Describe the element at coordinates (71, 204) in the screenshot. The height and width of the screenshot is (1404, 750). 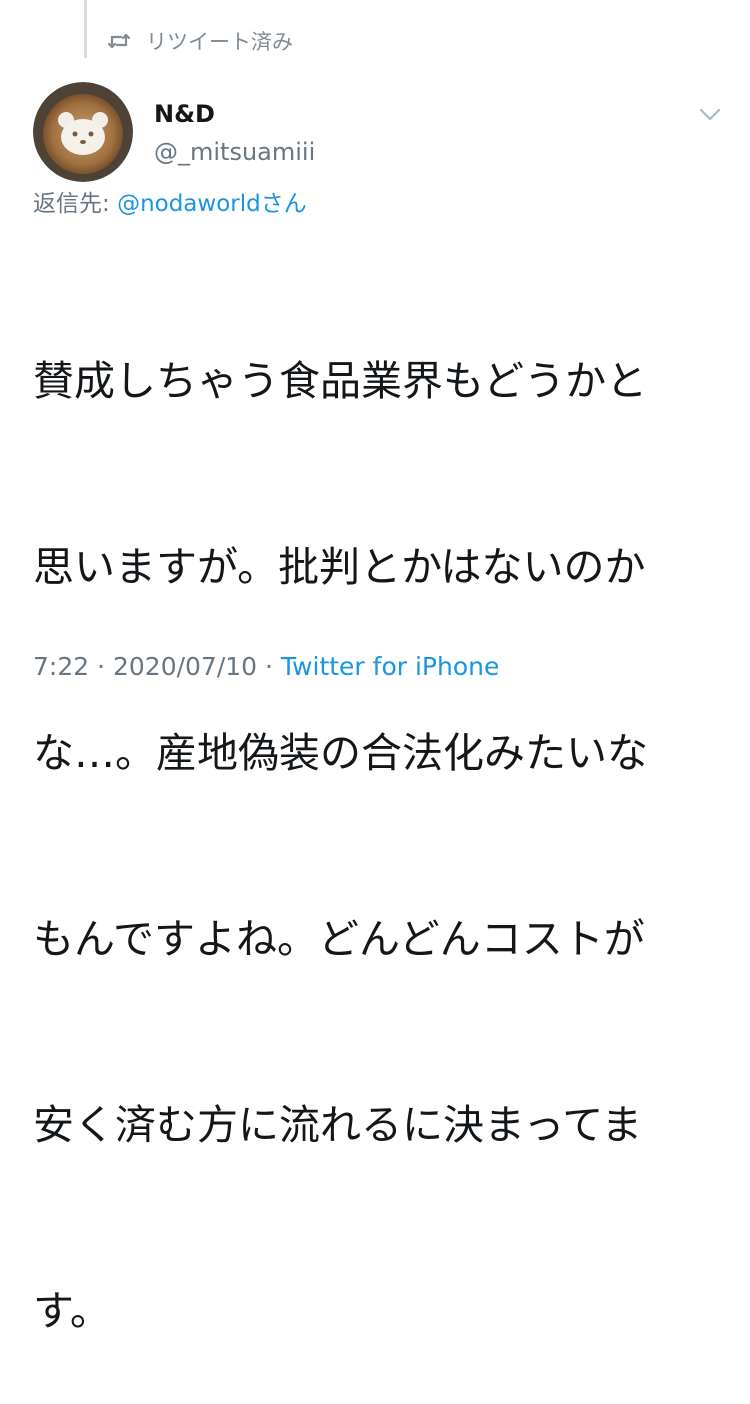
I see `reply-to-prefix: 返信先:` at that location.